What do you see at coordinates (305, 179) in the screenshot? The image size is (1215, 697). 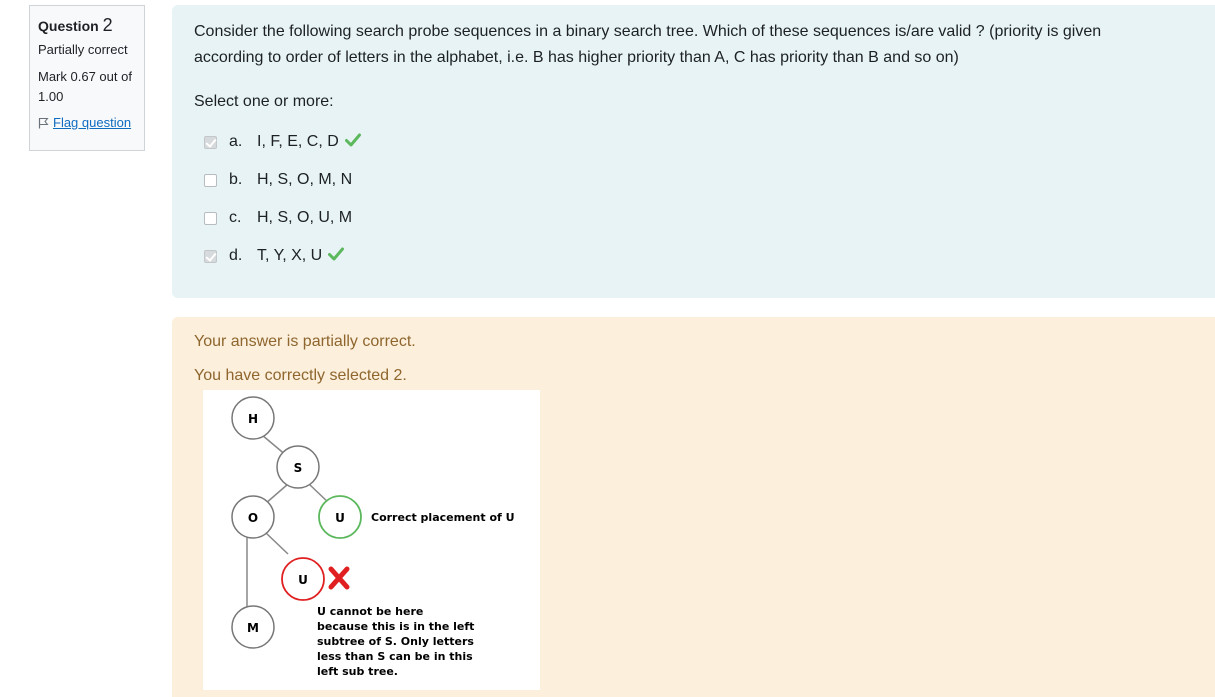 I see `option-text: H, S, O, M, N` at bounding box center [305, 179].